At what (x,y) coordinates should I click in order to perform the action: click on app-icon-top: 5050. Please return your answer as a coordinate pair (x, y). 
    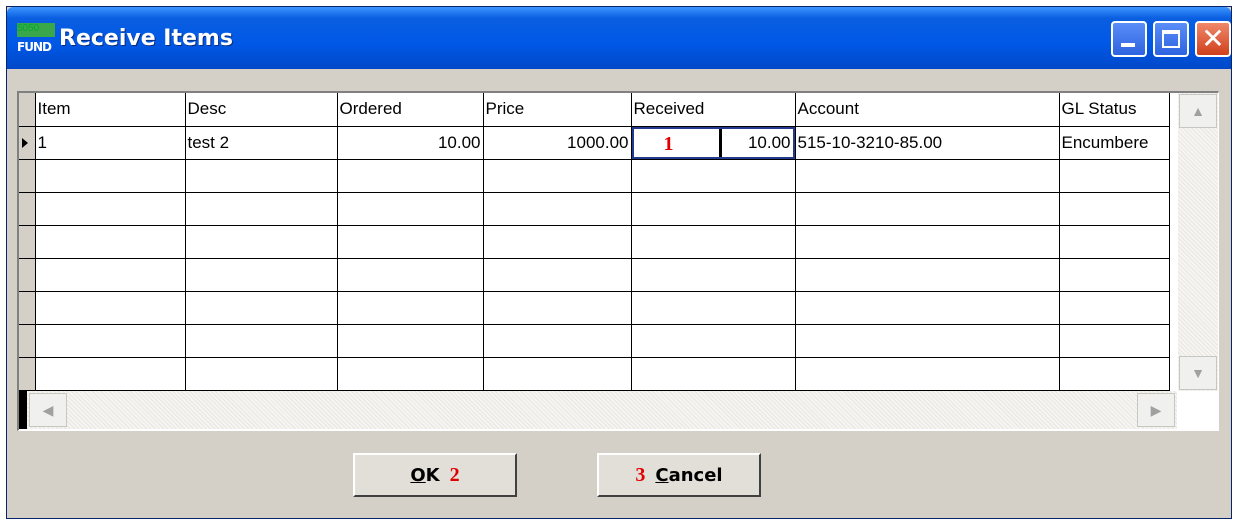
    Looking at the image, I should click on (36, 30).